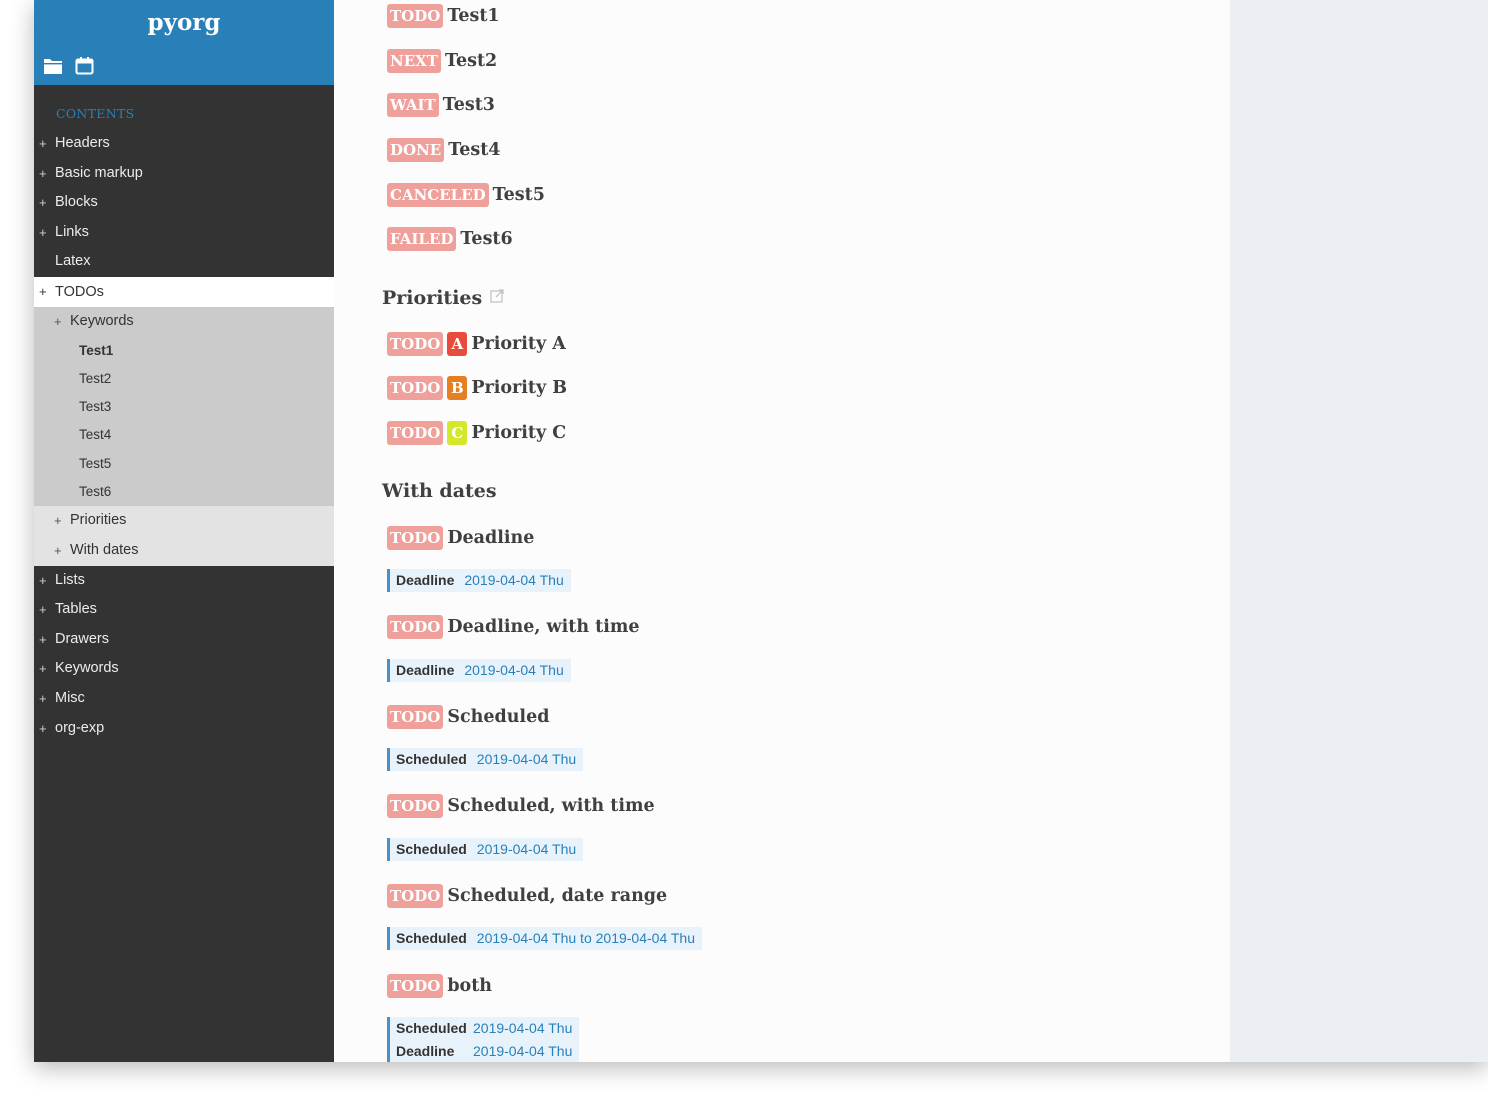  I want to click on todo-title: Priority A, so click(518, 344).